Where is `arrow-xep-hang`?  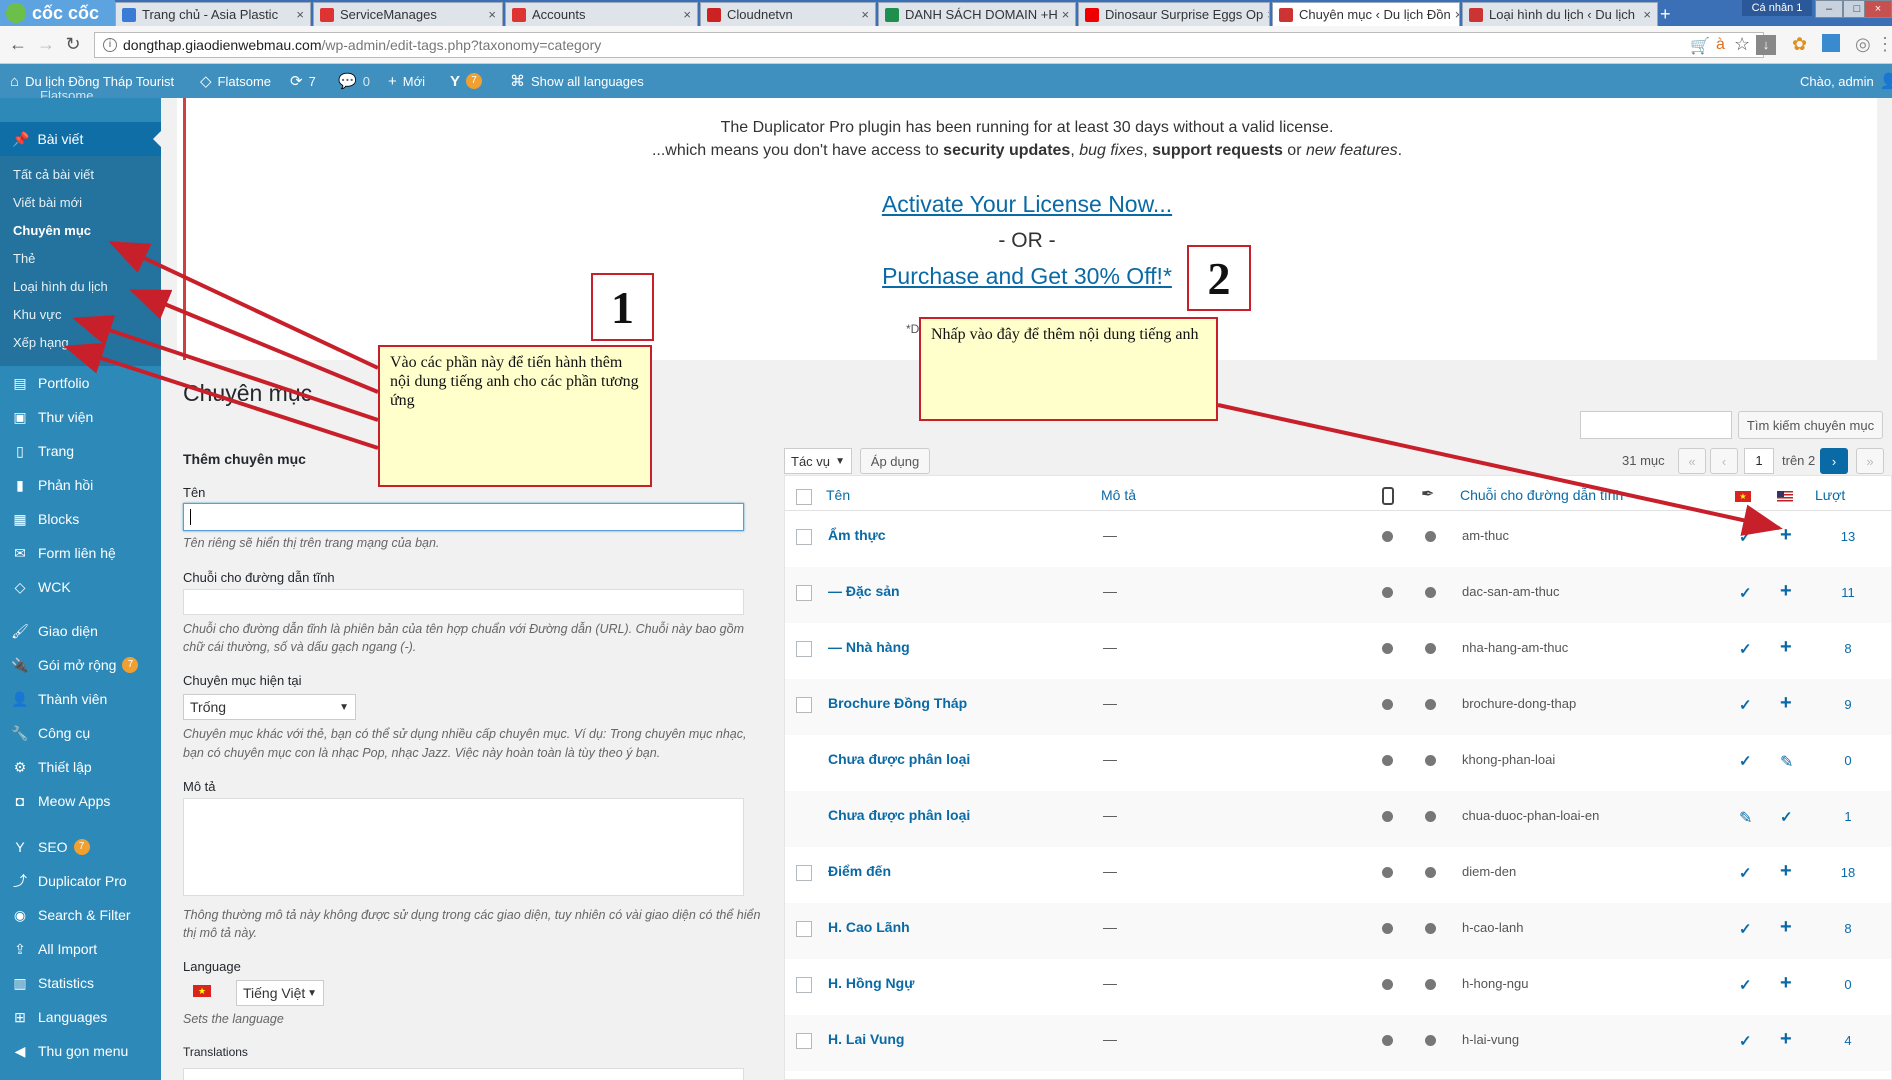 arrow-xep-hang is located at coordinates (221, 396).